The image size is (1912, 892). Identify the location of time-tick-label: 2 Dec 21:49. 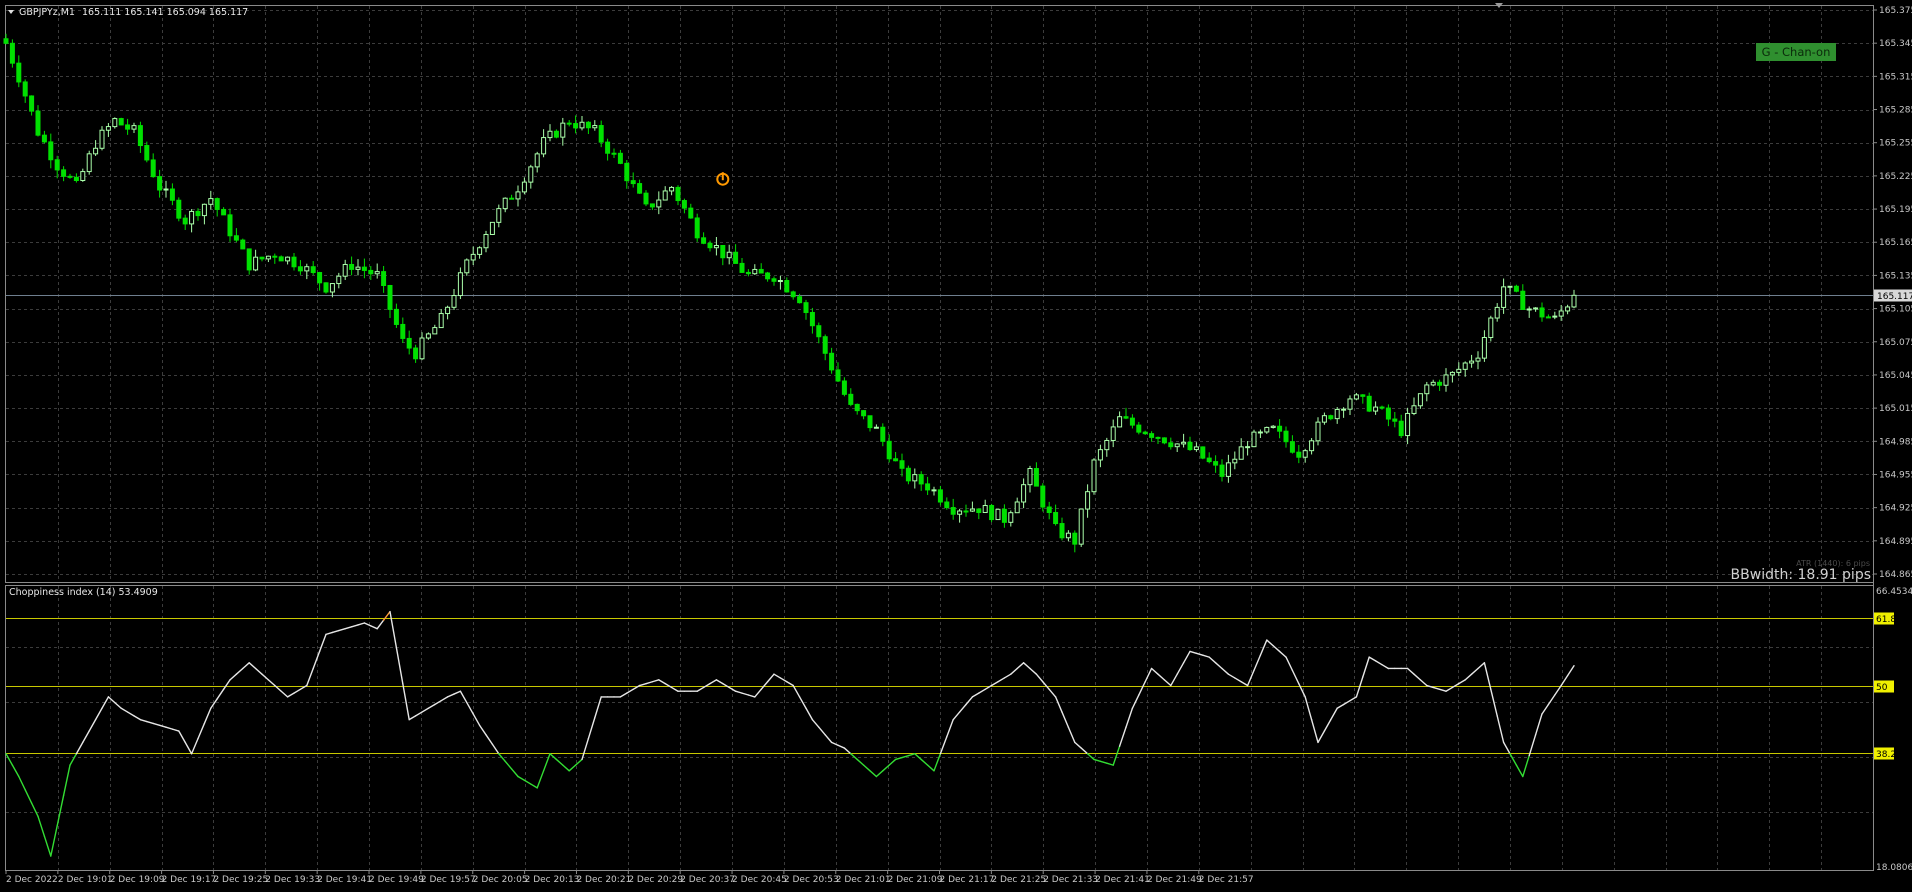
(1174, 880).